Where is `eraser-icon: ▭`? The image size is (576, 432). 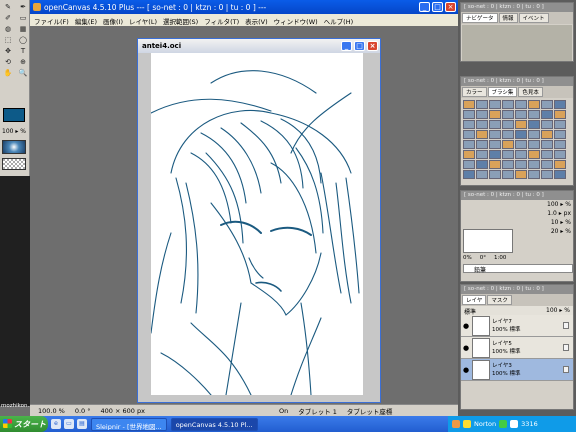
eraser-icon: ▭ is located at coordinates (23, 18).